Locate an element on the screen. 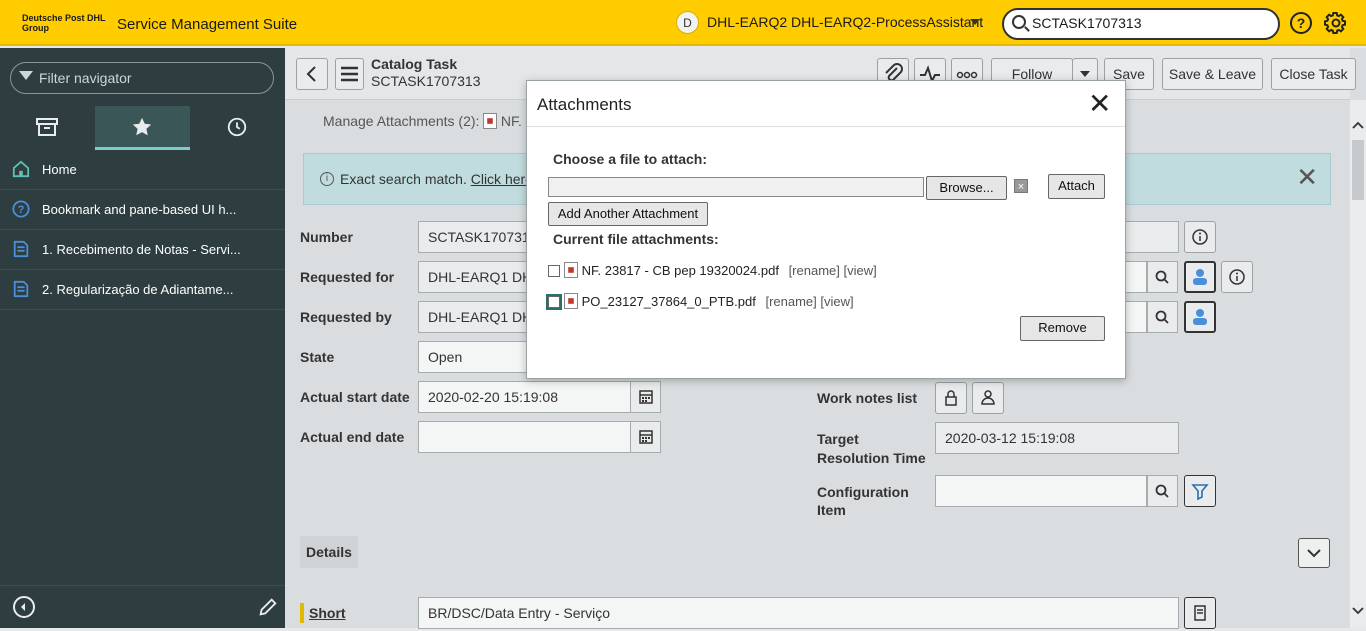  home-icon is located at coordinates (21, 169).